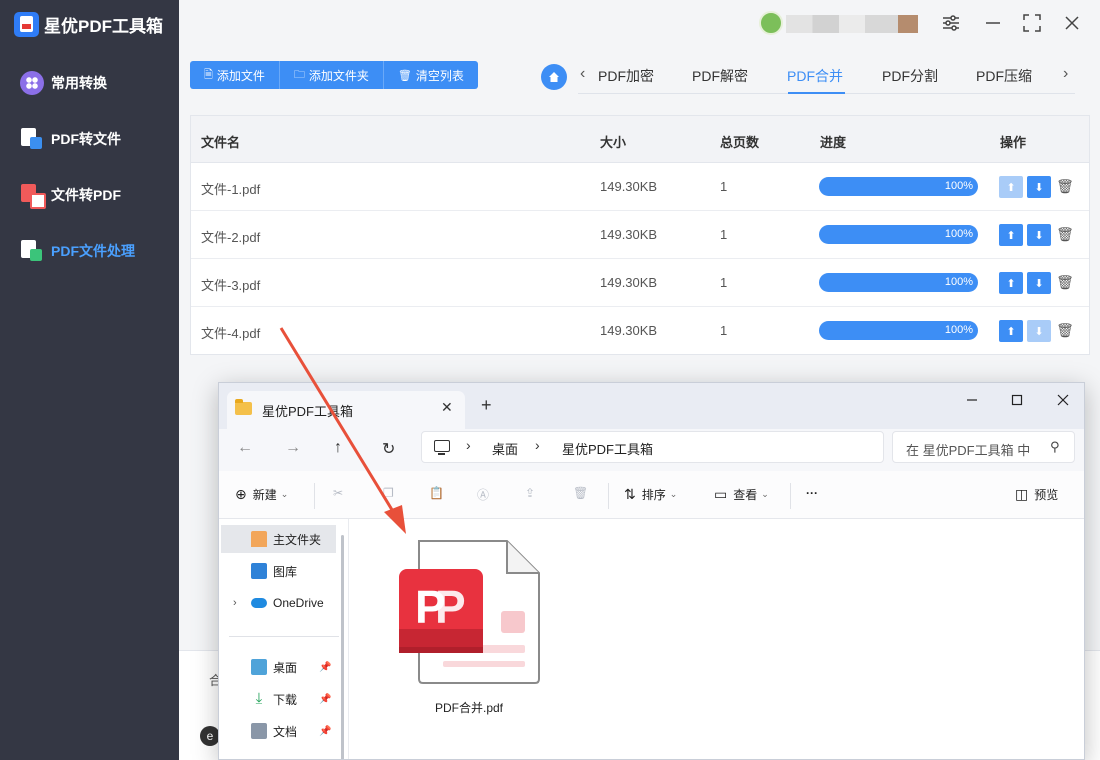 The height and width of the screenshot is (760, 1100). What do you see at coordinates (77, 251) in the screenshot?
I see `nav-item-pdf-process: PDF文件处理` at bounding box center [77, 251].